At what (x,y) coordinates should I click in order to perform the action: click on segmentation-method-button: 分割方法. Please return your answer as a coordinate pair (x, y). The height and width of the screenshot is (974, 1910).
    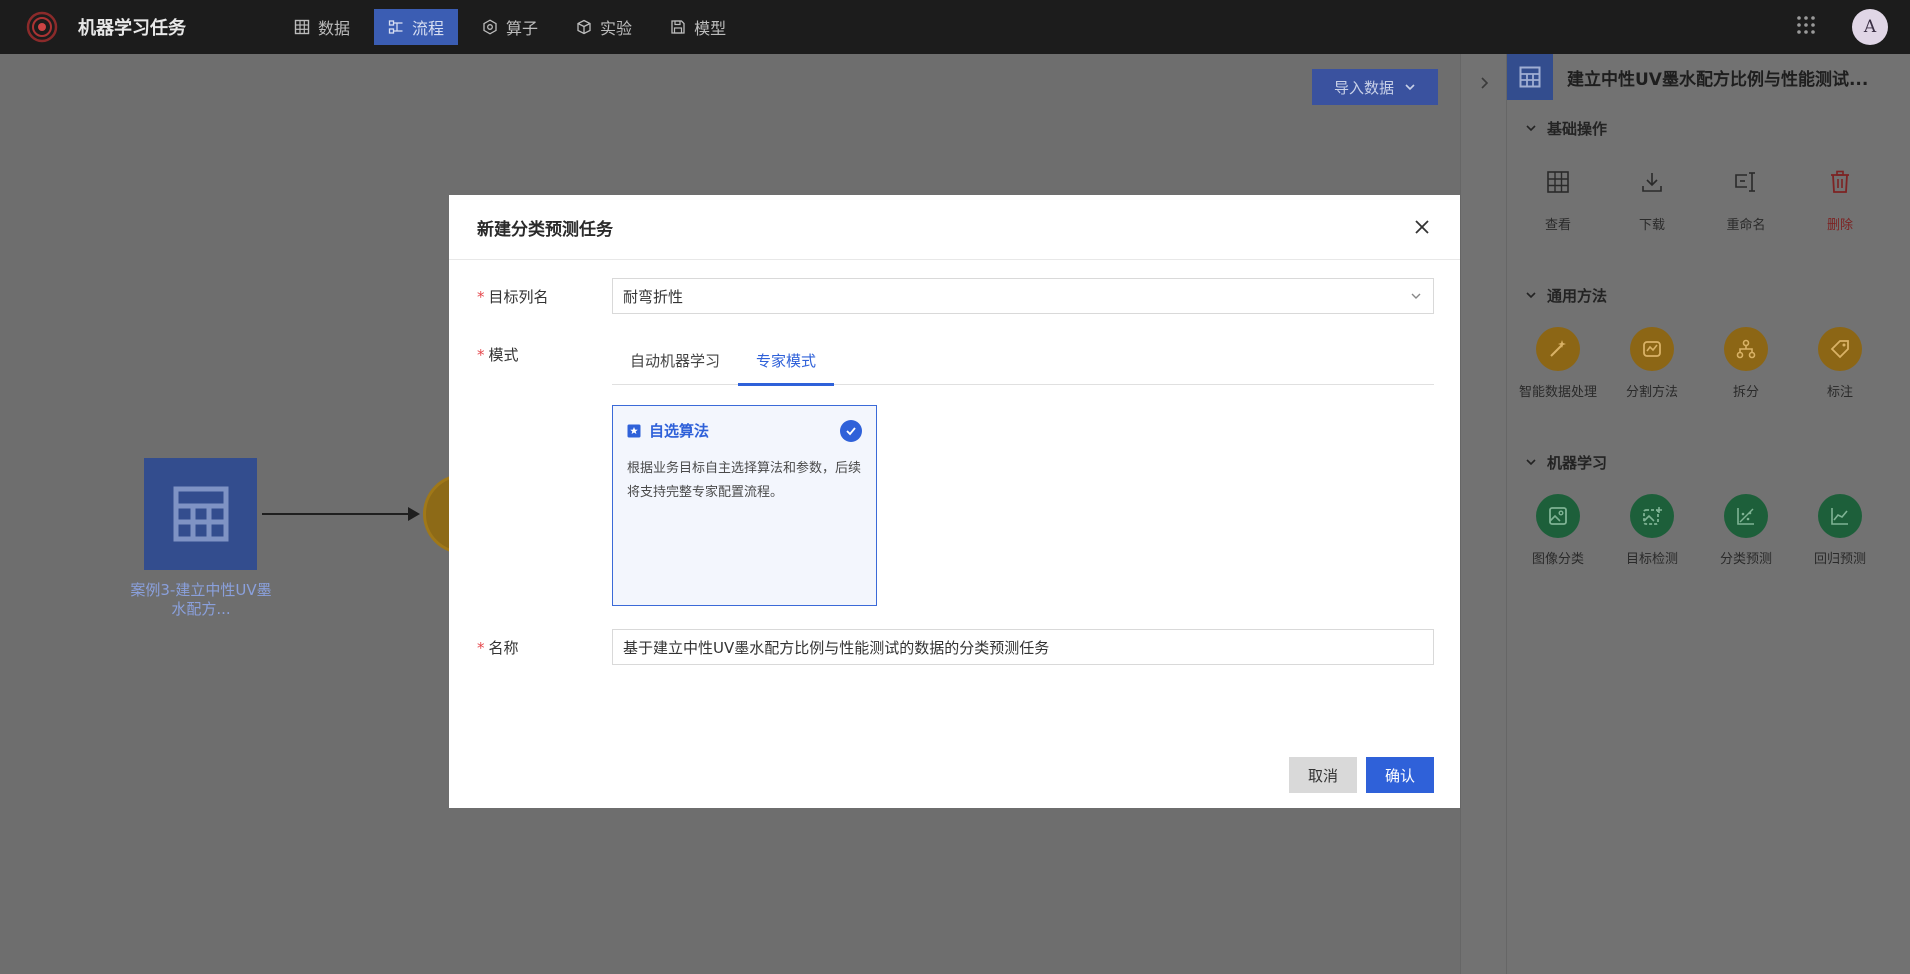
    Looking at the image, I should click on (1652, 363).